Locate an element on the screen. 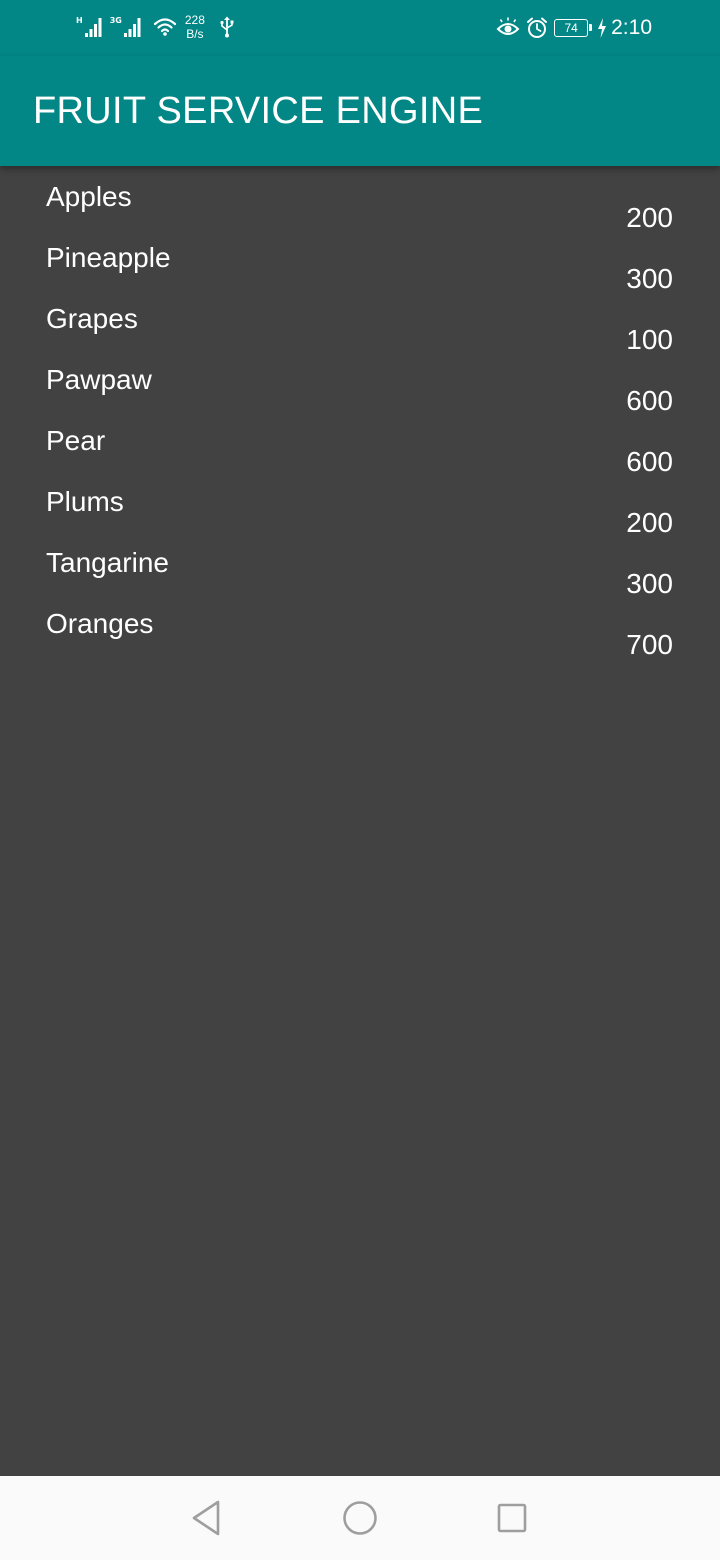 Image resolution: width=720 pixels, height=1560 pixels. app-bar: FRUIT SERVICE ENGINE is located at coordinates (360, 111).